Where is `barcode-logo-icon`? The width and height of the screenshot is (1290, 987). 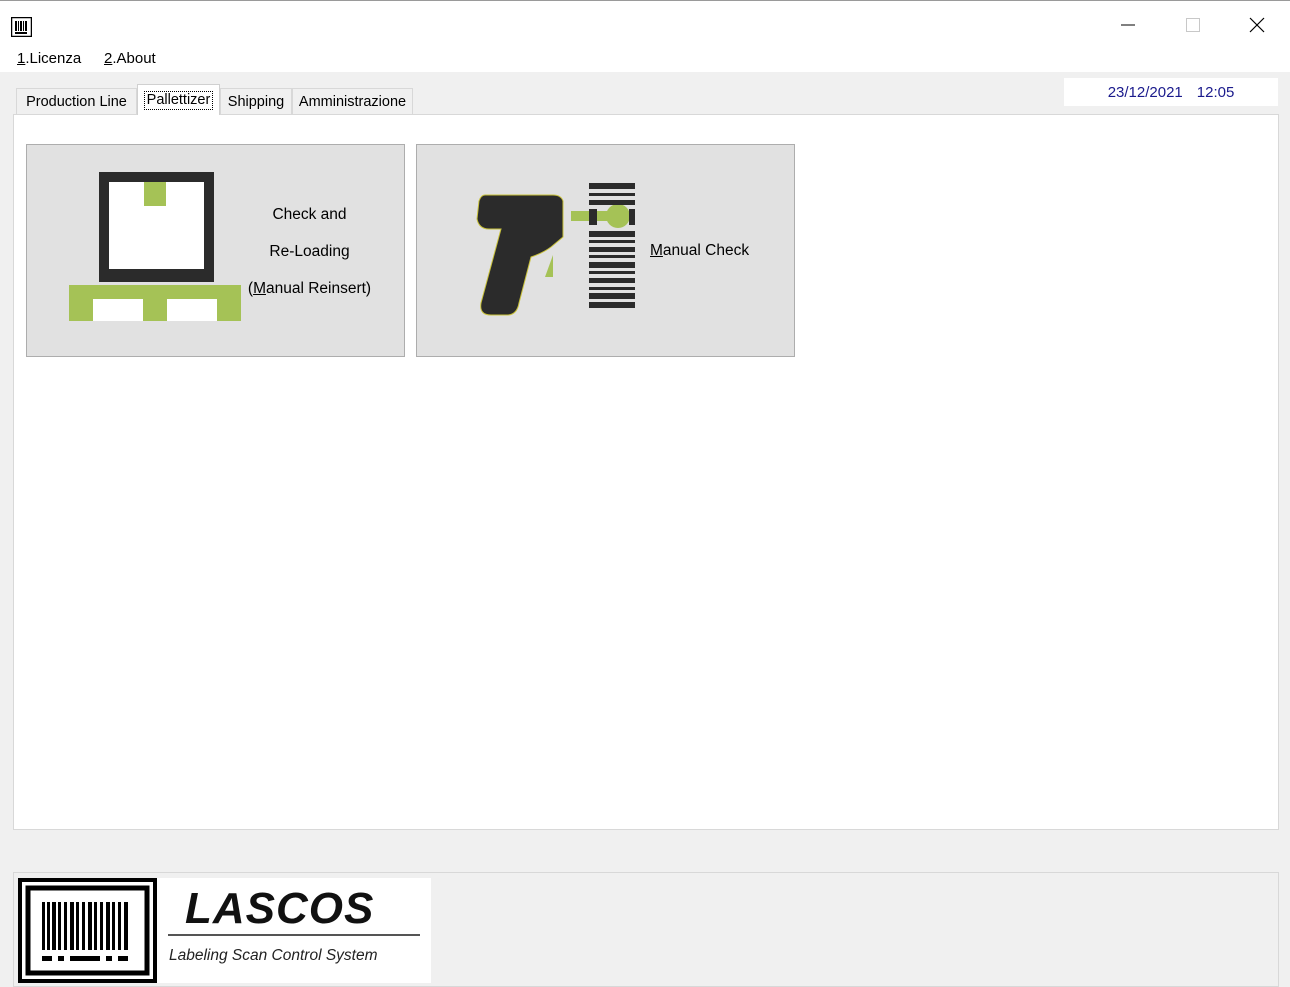
barcode-logo-icon is located at coordinates (87, 930).